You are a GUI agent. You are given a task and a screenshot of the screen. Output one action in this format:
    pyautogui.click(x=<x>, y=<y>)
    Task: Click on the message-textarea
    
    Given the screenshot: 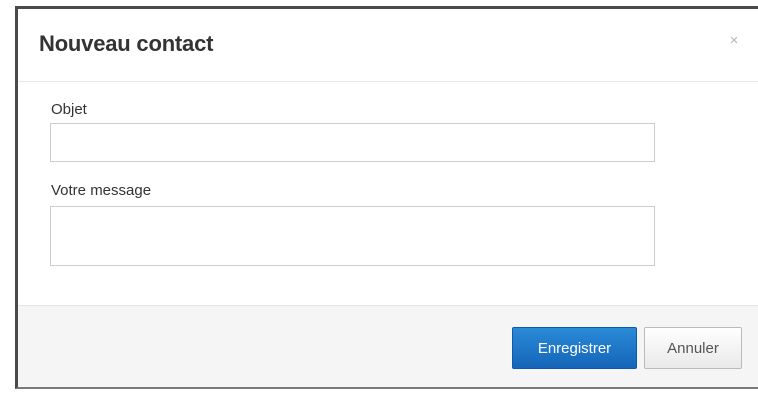 What is the action you would take?
    pyautogui.click(x=352, y=236)
    